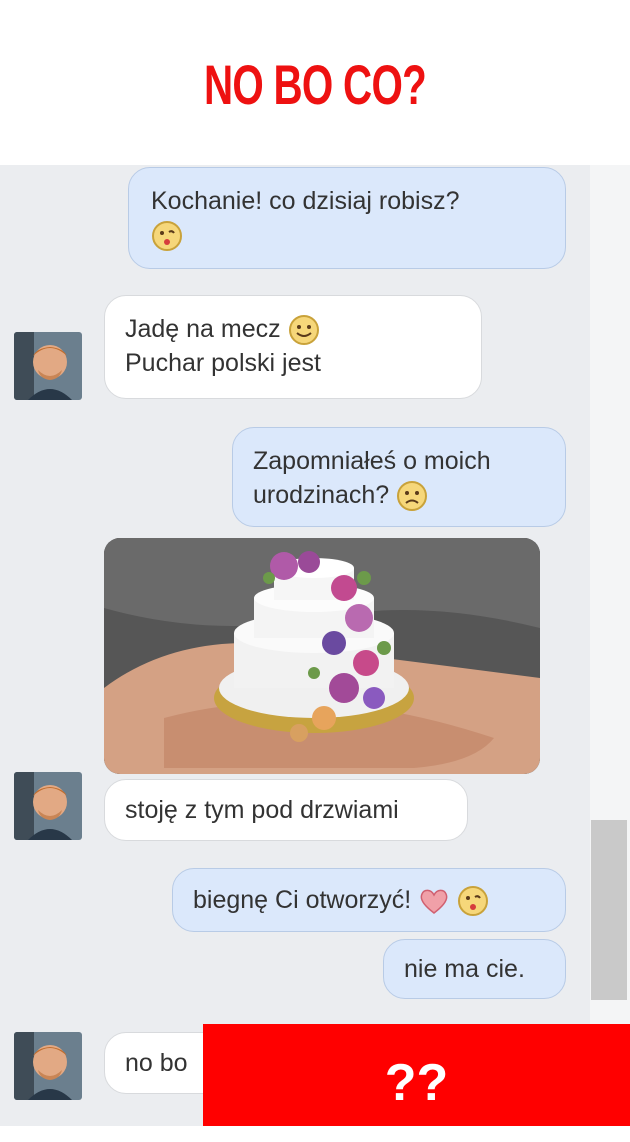  What do you see at coordinates (302, 900) in the screenshot?
I see `message-text: biegnę Ci otworzyć!` at bounding box center [302, 900].